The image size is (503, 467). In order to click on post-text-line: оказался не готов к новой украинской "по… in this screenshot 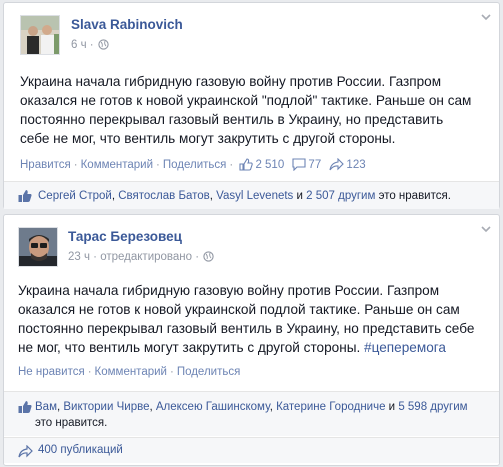, I will do `click(246, 100)`.